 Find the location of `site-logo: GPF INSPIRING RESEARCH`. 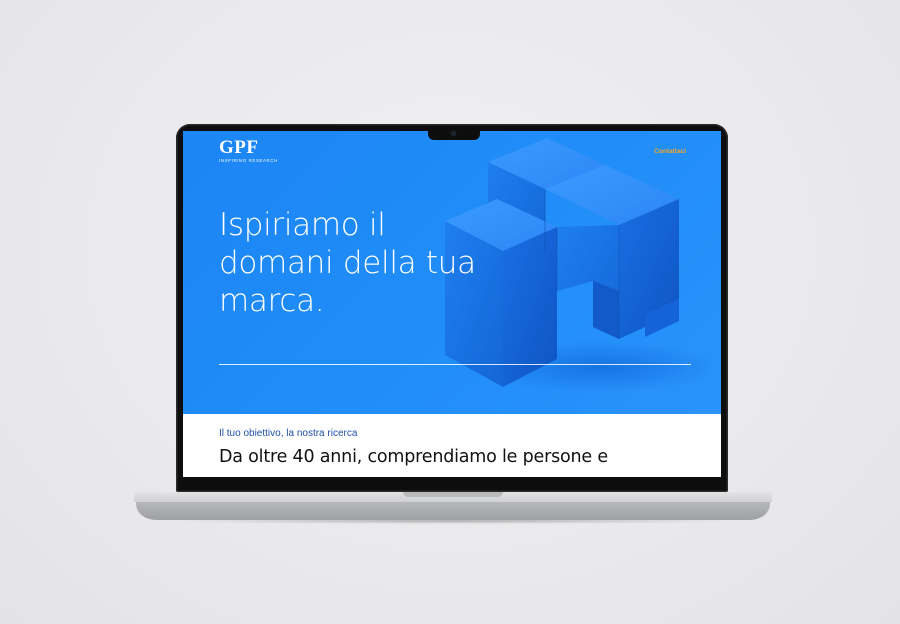

site-logo: GPF INSPIRING RESEARCH is located at coordinates (248, 151).